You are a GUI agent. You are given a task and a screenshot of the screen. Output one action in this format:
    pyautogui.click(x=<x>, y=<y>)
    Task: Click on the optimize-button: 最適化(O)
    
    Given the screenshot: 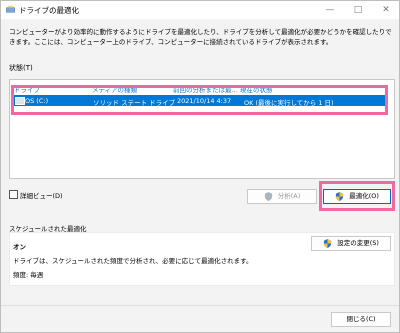 What is the action you would take?
    pyautogui.click(x=357, y=196)
    